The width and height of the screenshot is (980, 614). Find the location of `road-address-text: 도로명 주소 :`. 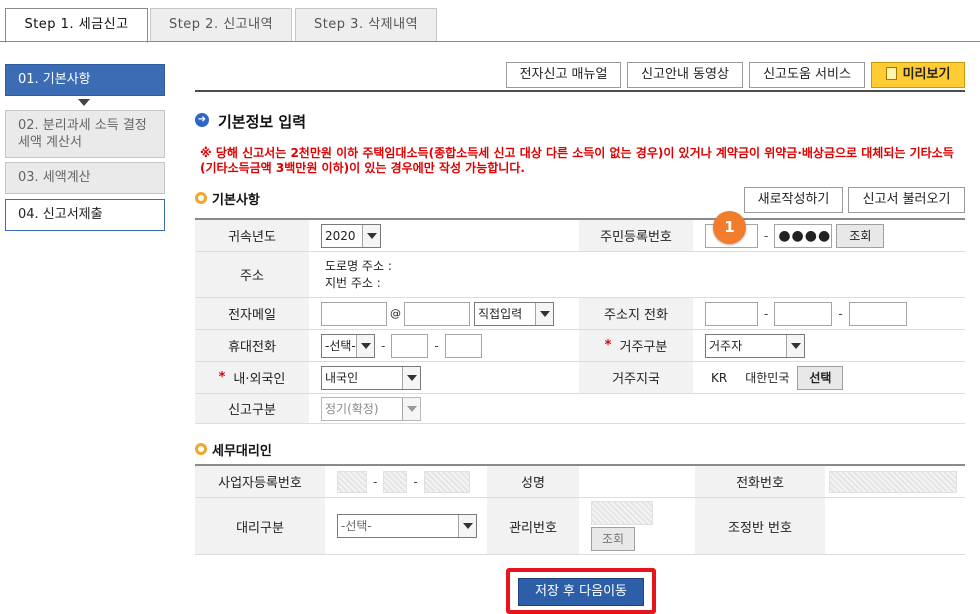

road-address-text: 도로명 주소 : is located at coordinates (358, 265).